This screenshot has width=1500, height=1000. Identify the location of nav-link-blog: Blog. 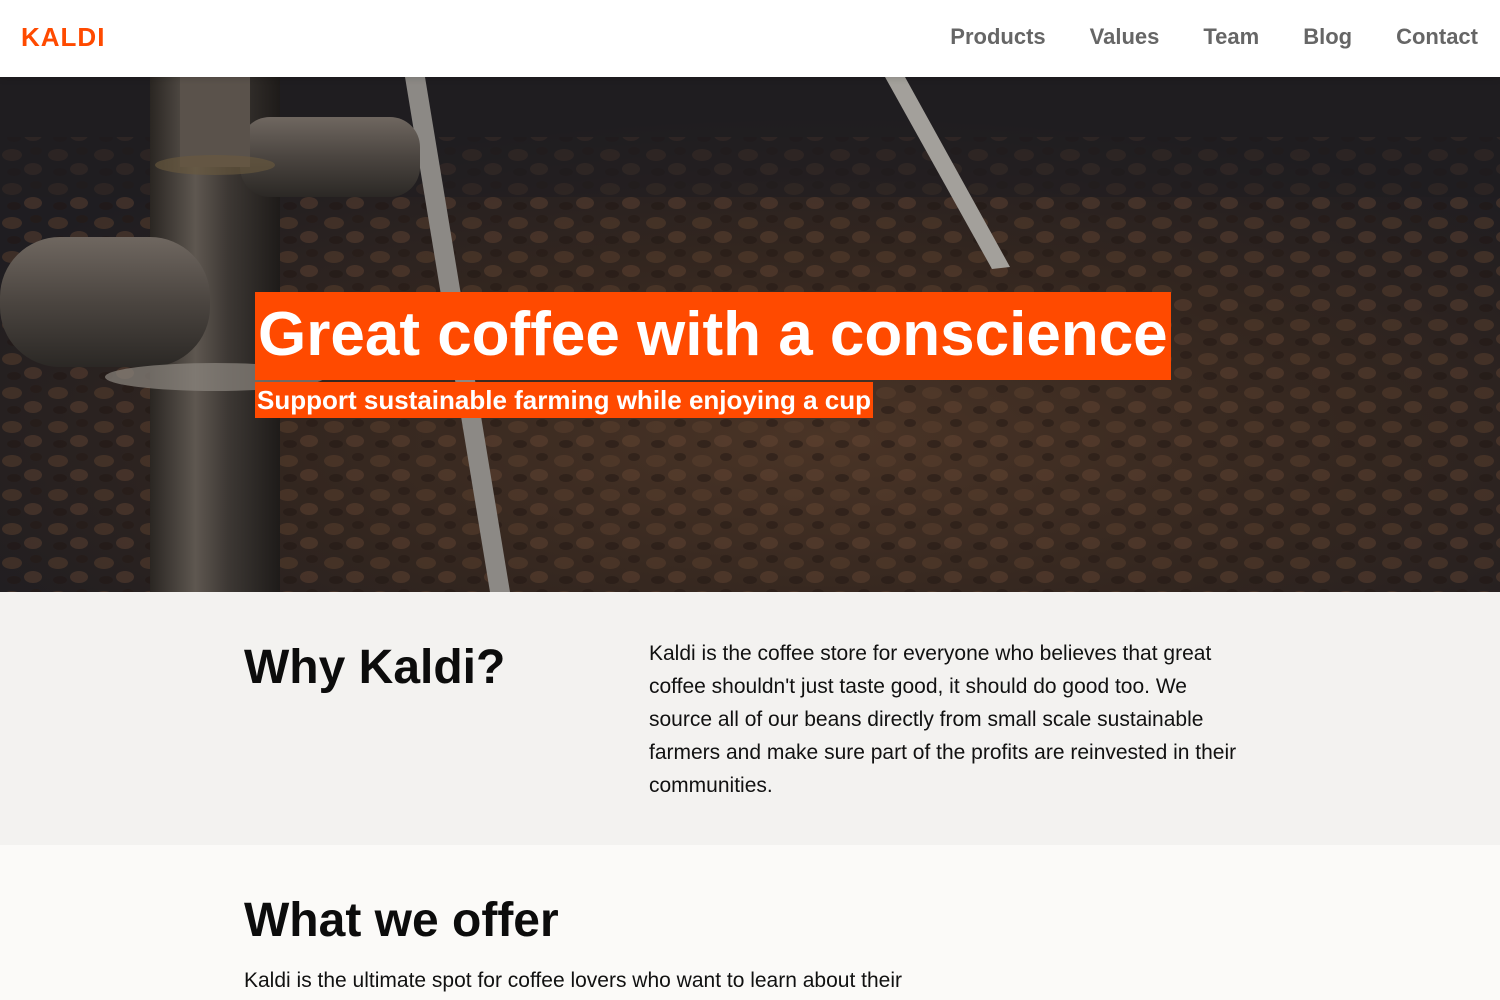
(1327, 37).